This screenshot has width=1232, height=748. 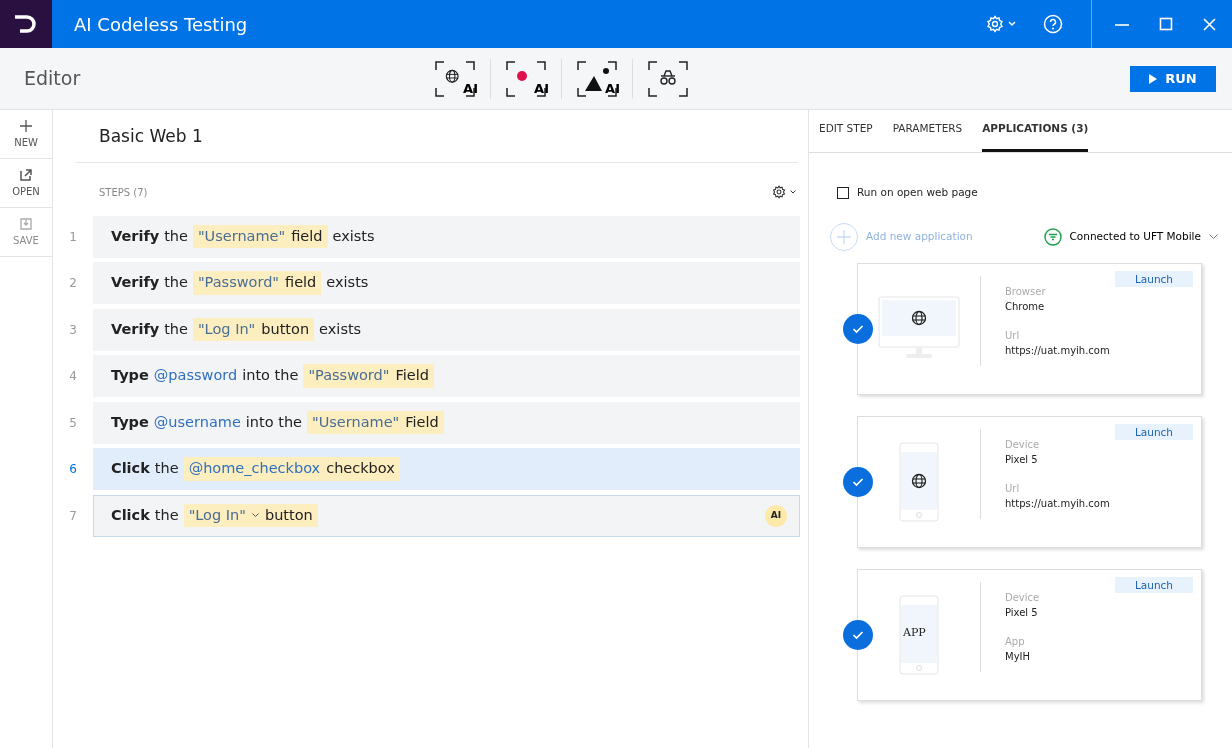 I want to click on app-label: APP, so click(x=914, y=632).